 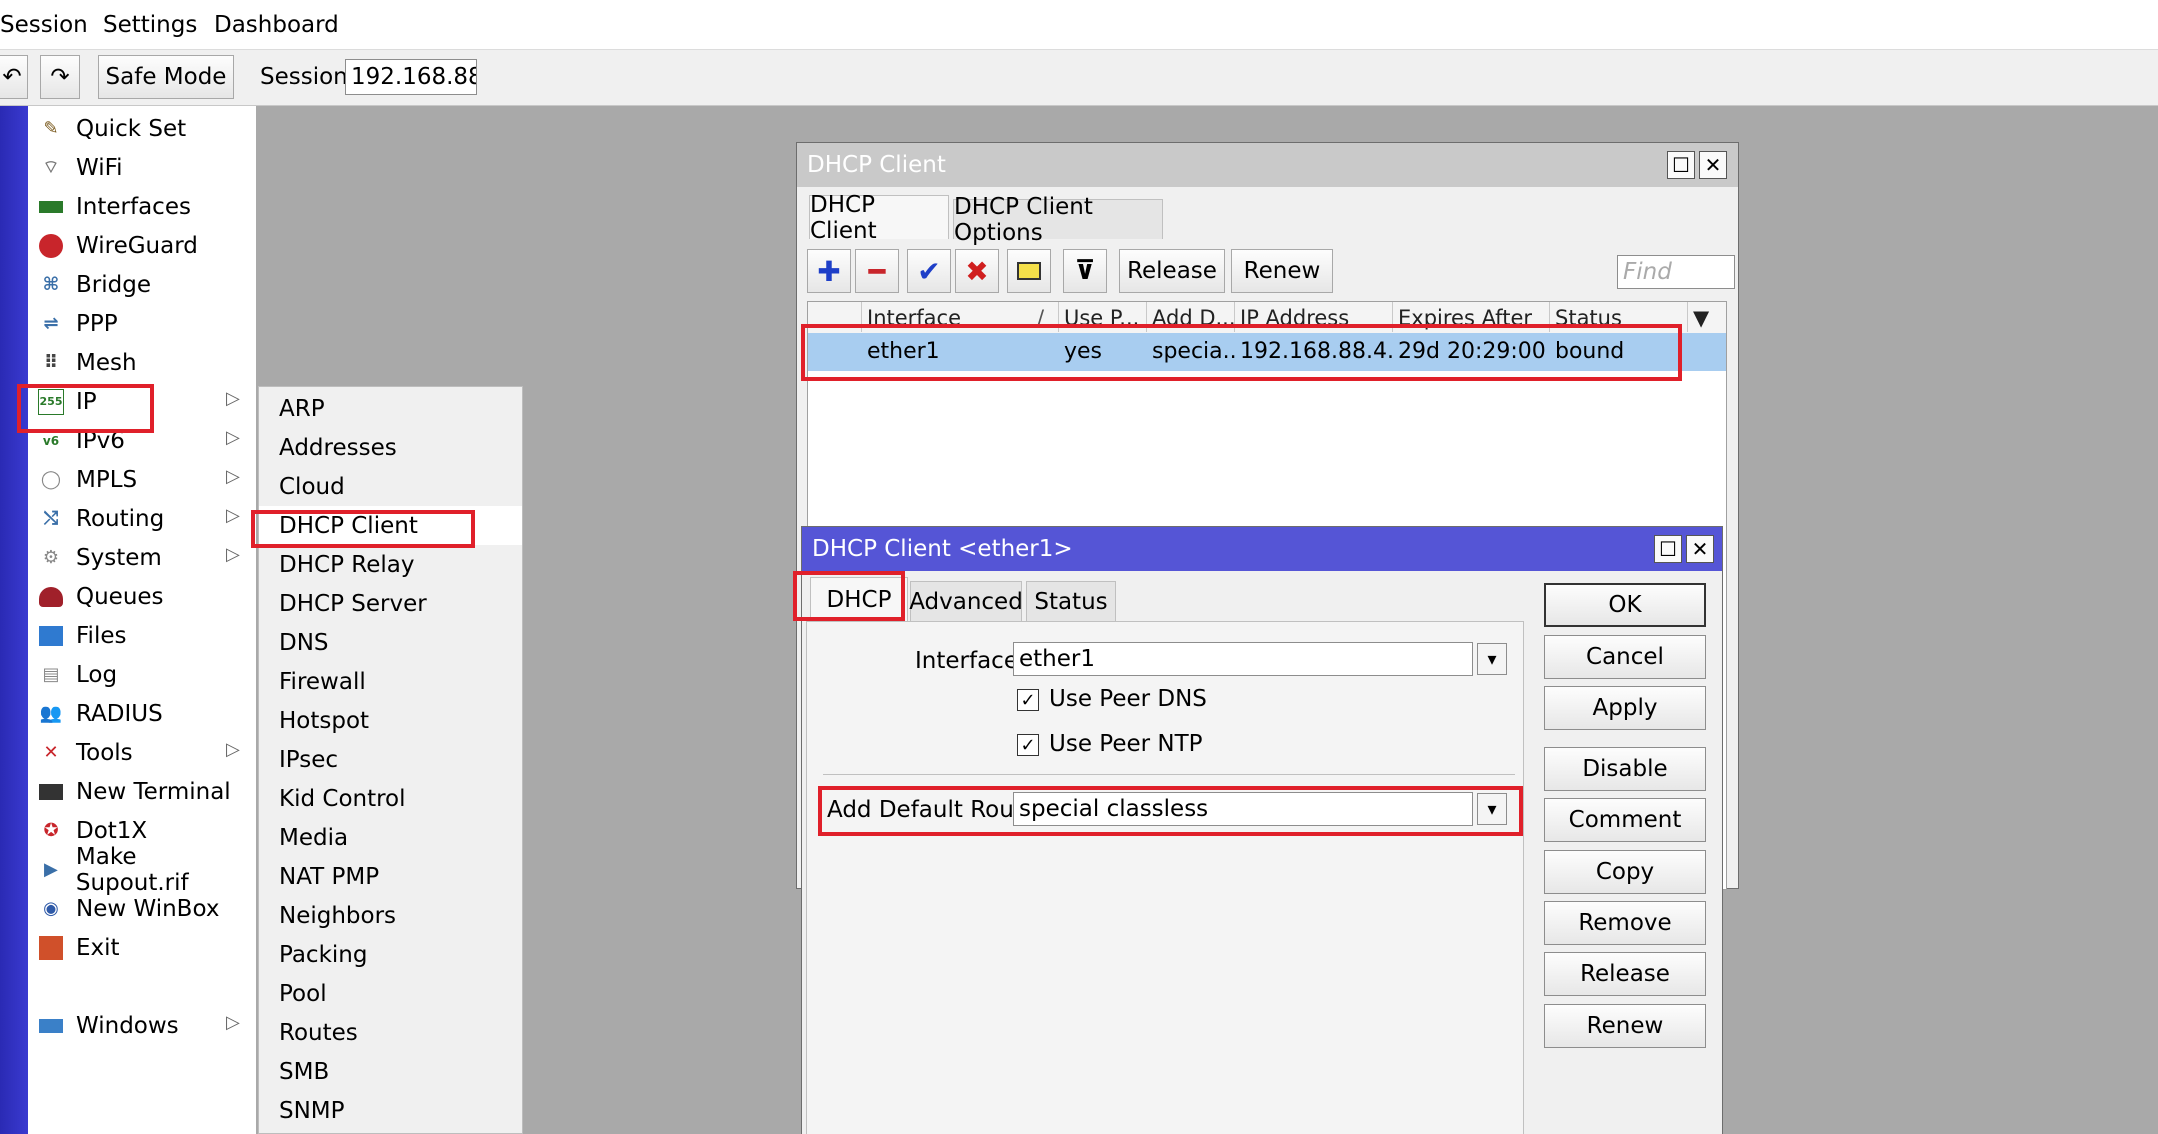 I want to click on chevron-down-icon: ▼, so click(x=1701, y=318).